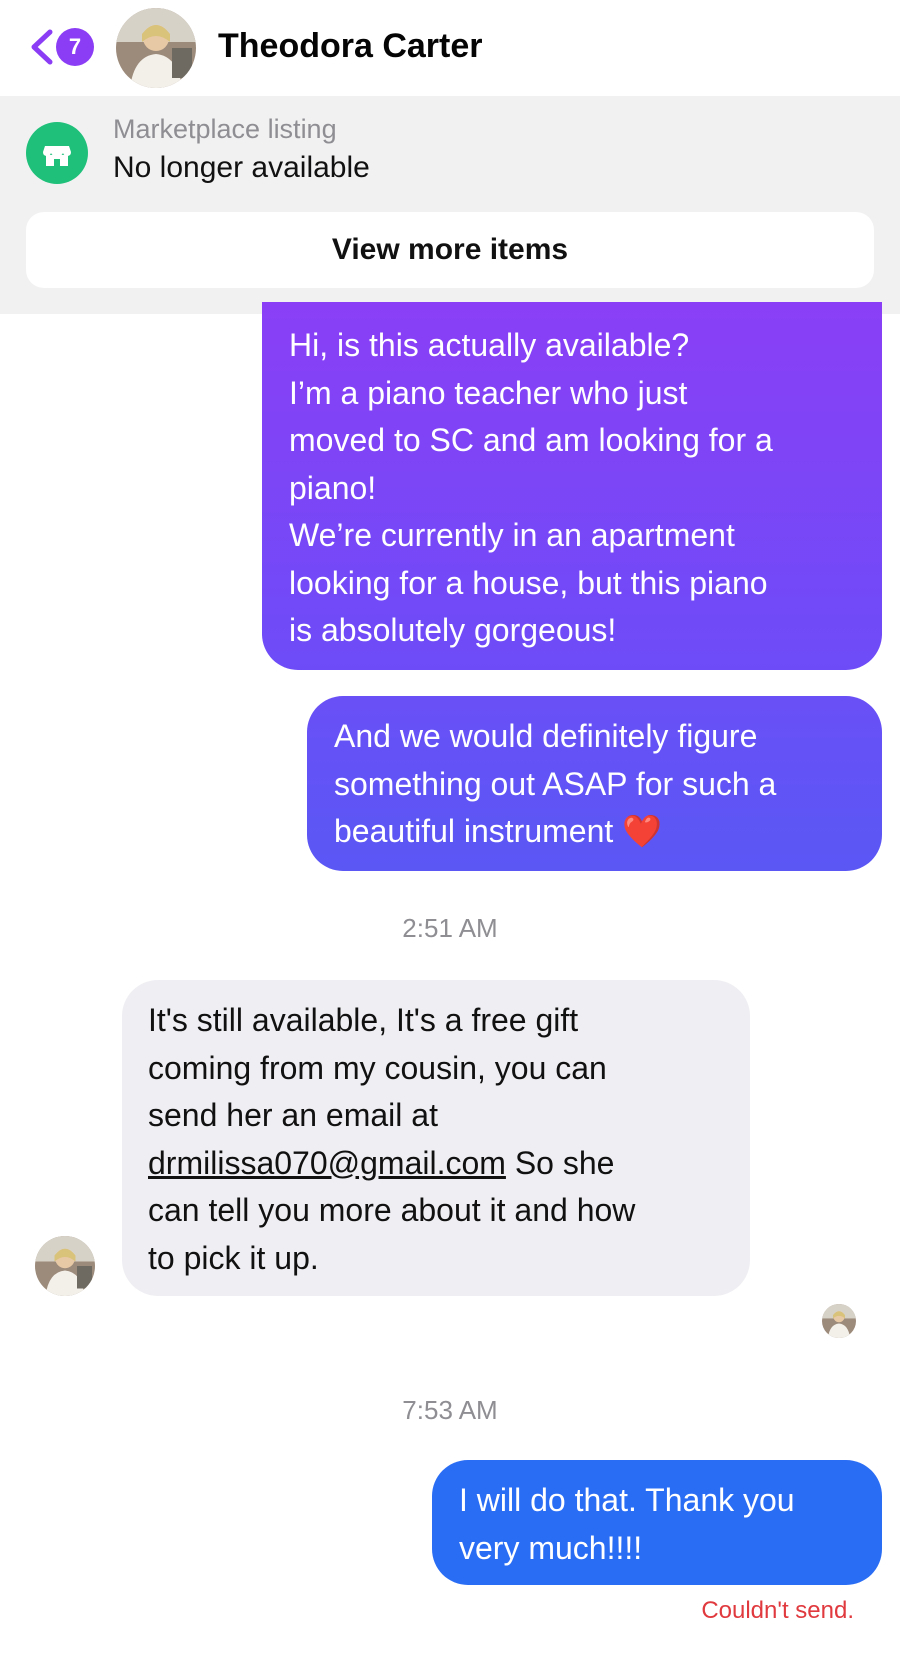 This screenshot has height=1657, width=900. I want to click on message-line: drmilissa070@gmail.com So she, so click(437, 1164).